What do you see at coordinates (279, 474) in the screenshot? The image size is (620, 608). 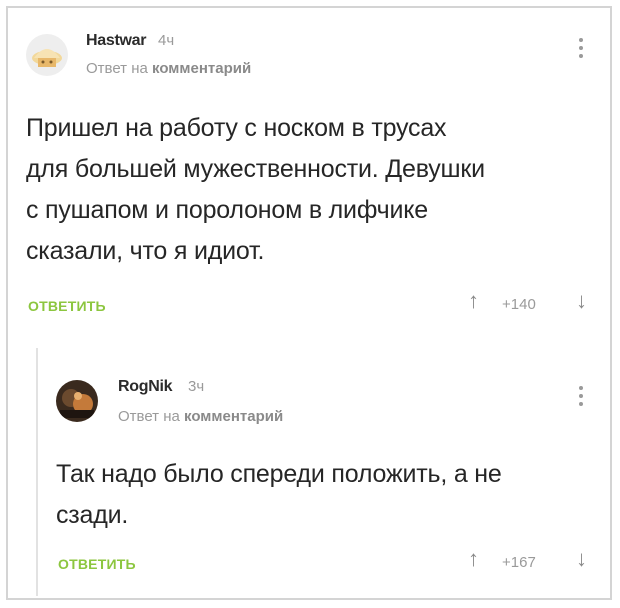 I see `comment-text-line: Так надо было спереди положить, а не` at bounding box center [279, 474].